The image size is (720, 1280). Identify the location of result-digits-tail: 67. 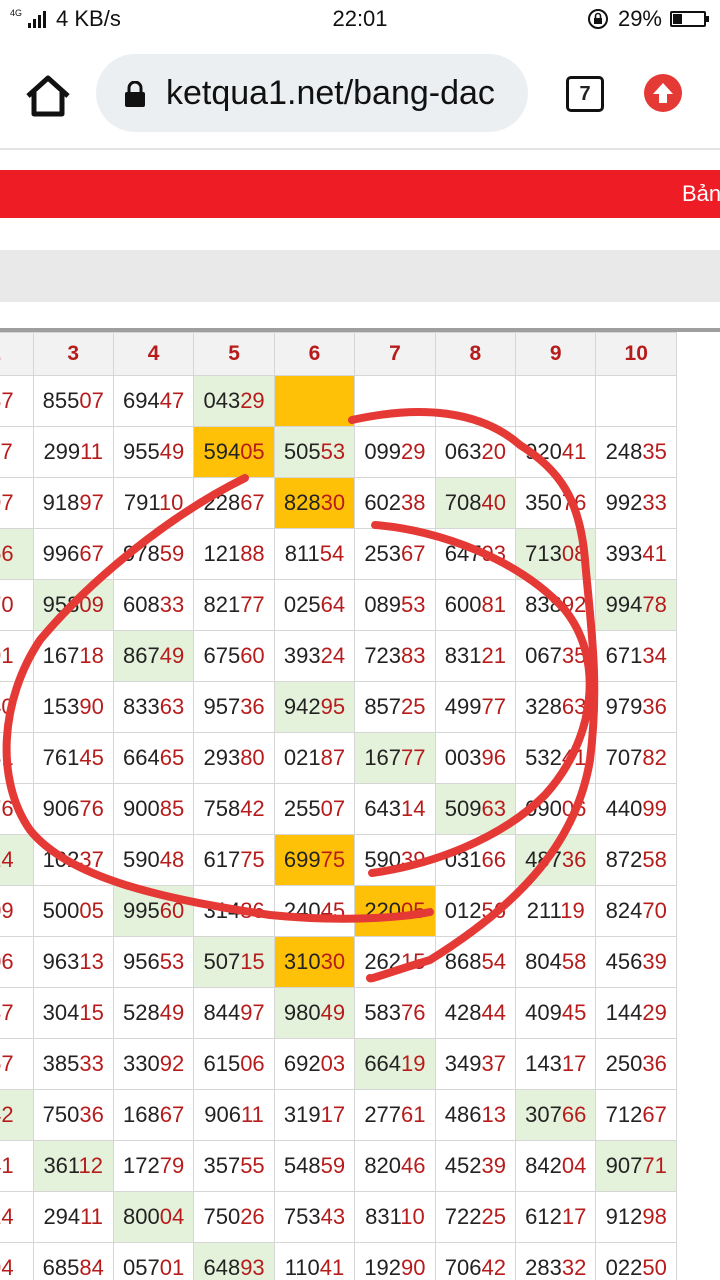
(654, 1114).